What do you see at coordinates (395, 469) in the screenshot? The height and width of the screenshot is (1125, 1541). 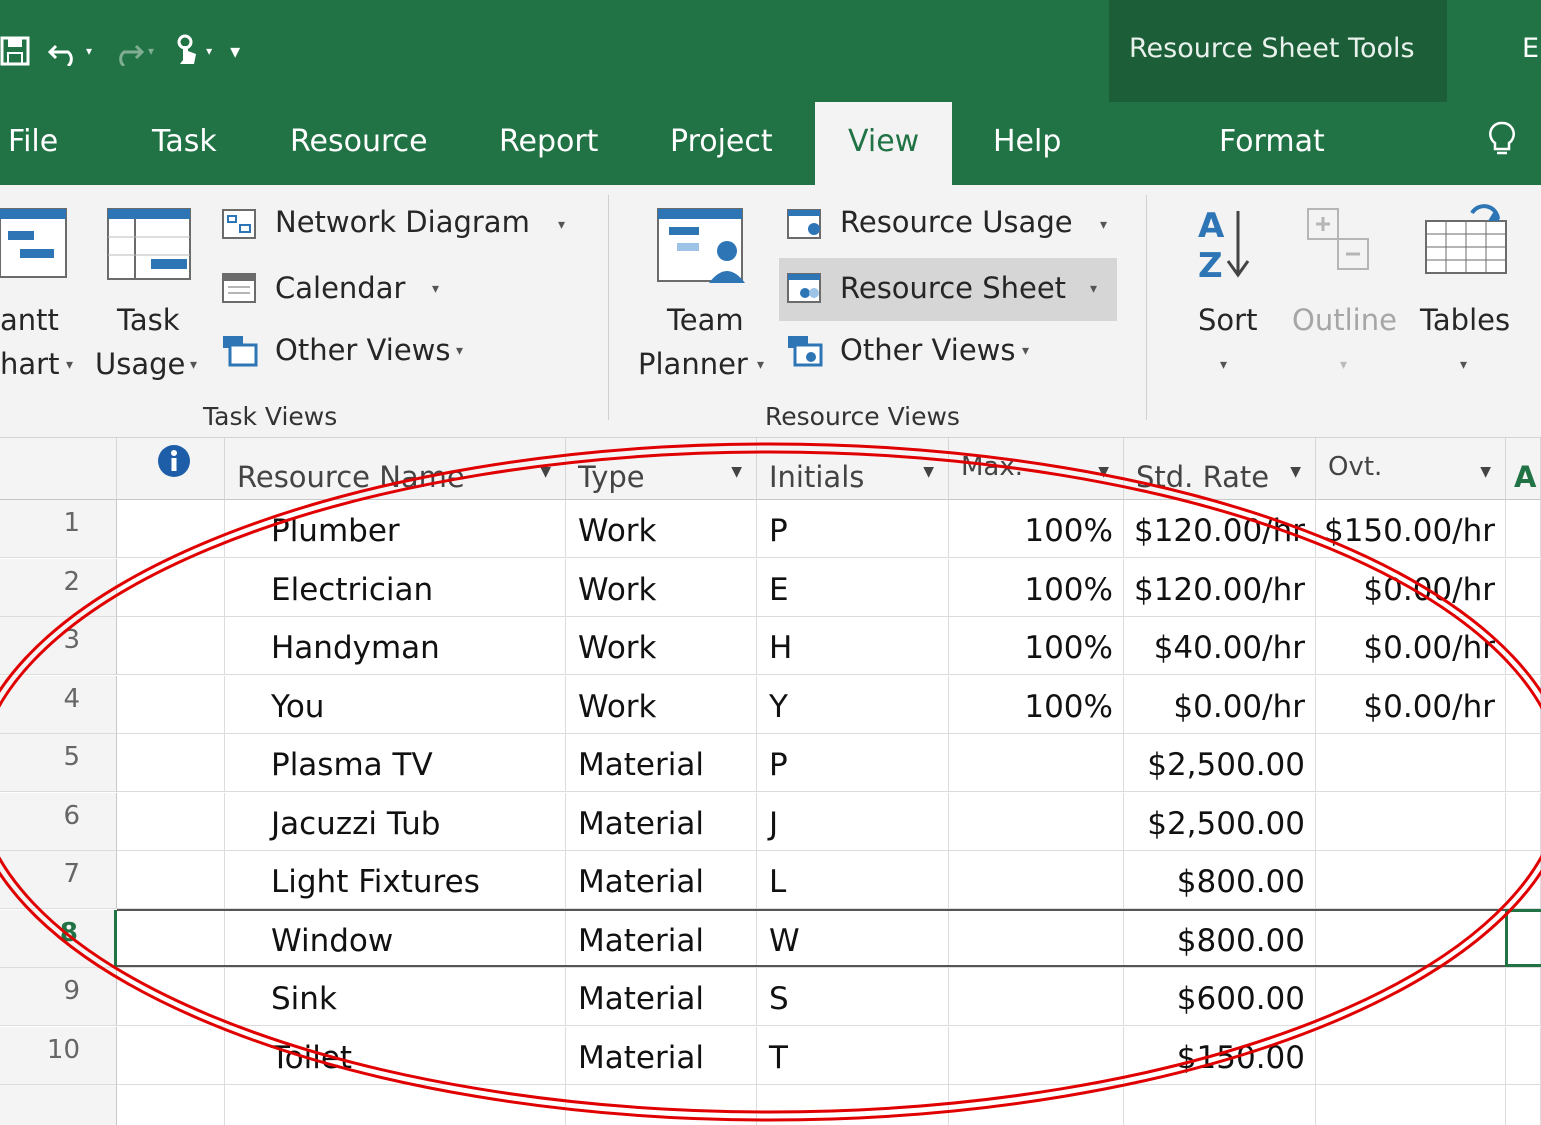 I see `resource-name-column-header: Resource Name ▼` at bounding box center [395, 469].